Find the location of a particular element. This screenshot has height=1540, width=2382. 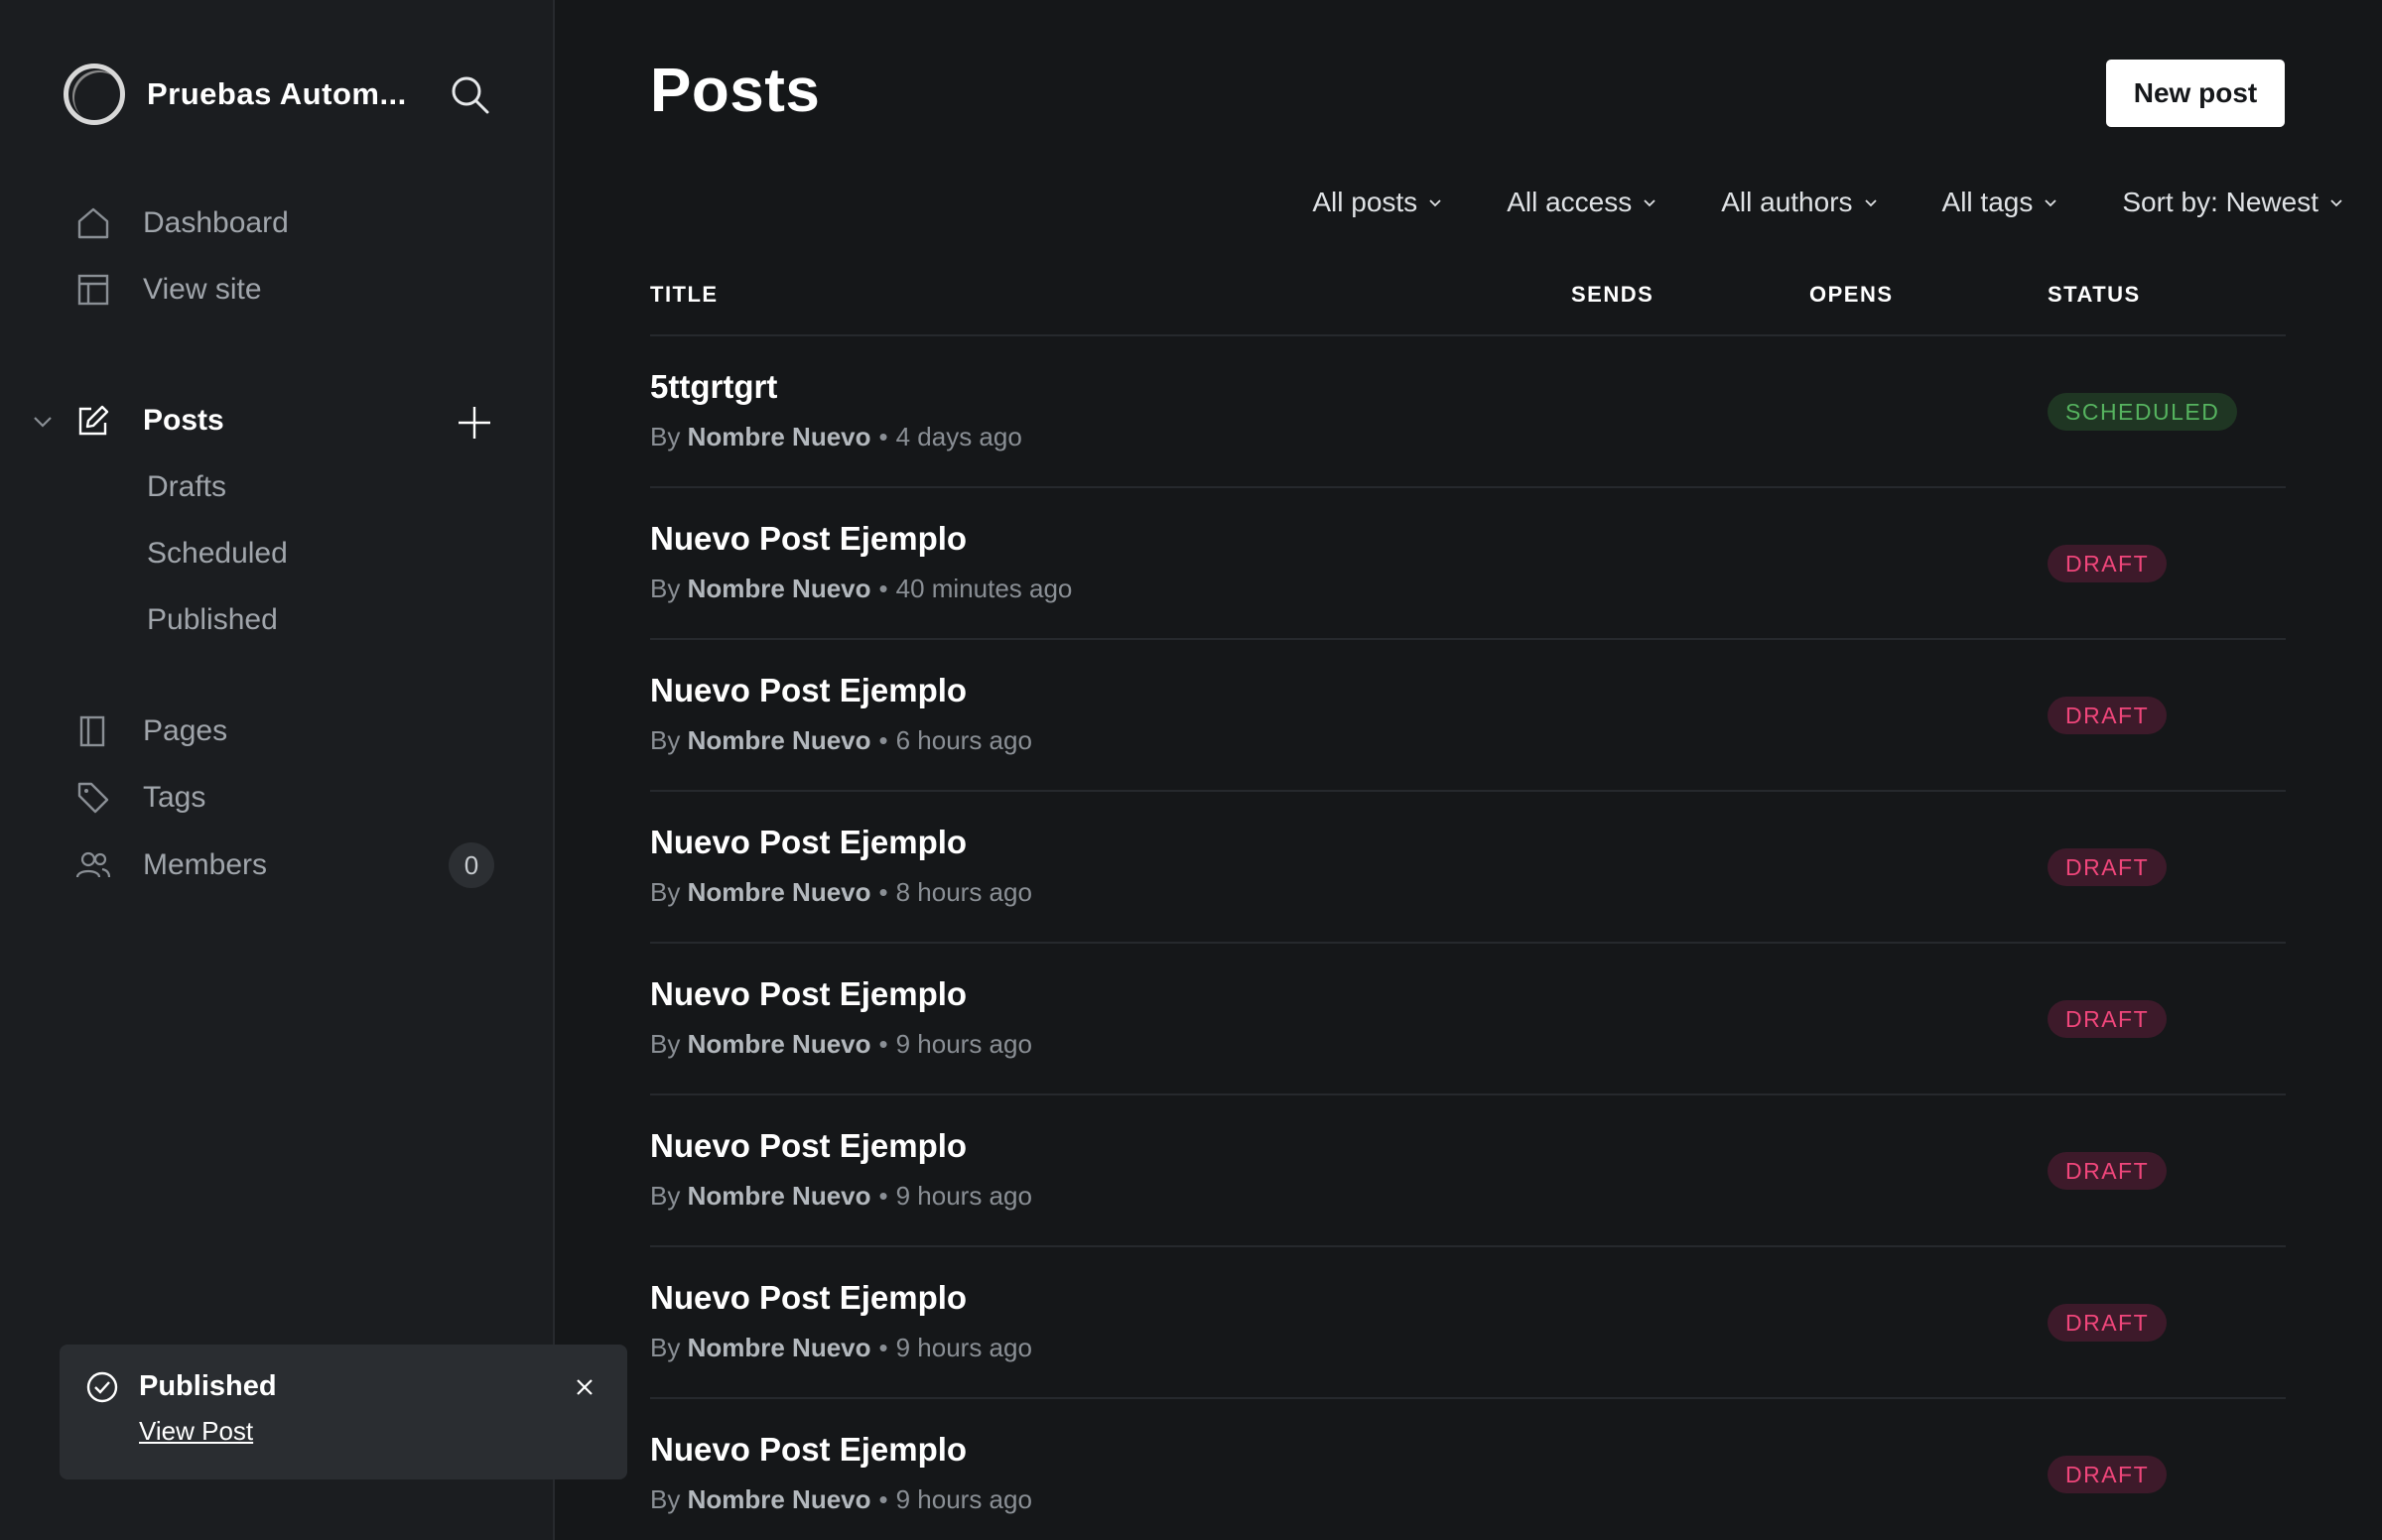

sidebar-item-scheduled: Scheduled is located at coordinates (217, 554).